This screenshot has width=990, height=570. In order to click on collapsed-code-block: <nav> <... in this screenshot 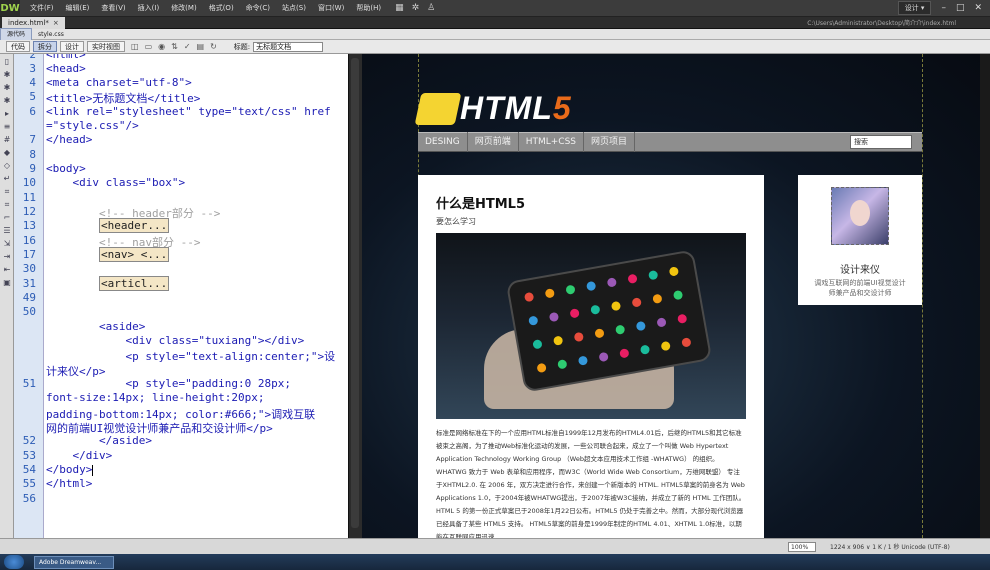, I will do `click(134, 254)`.